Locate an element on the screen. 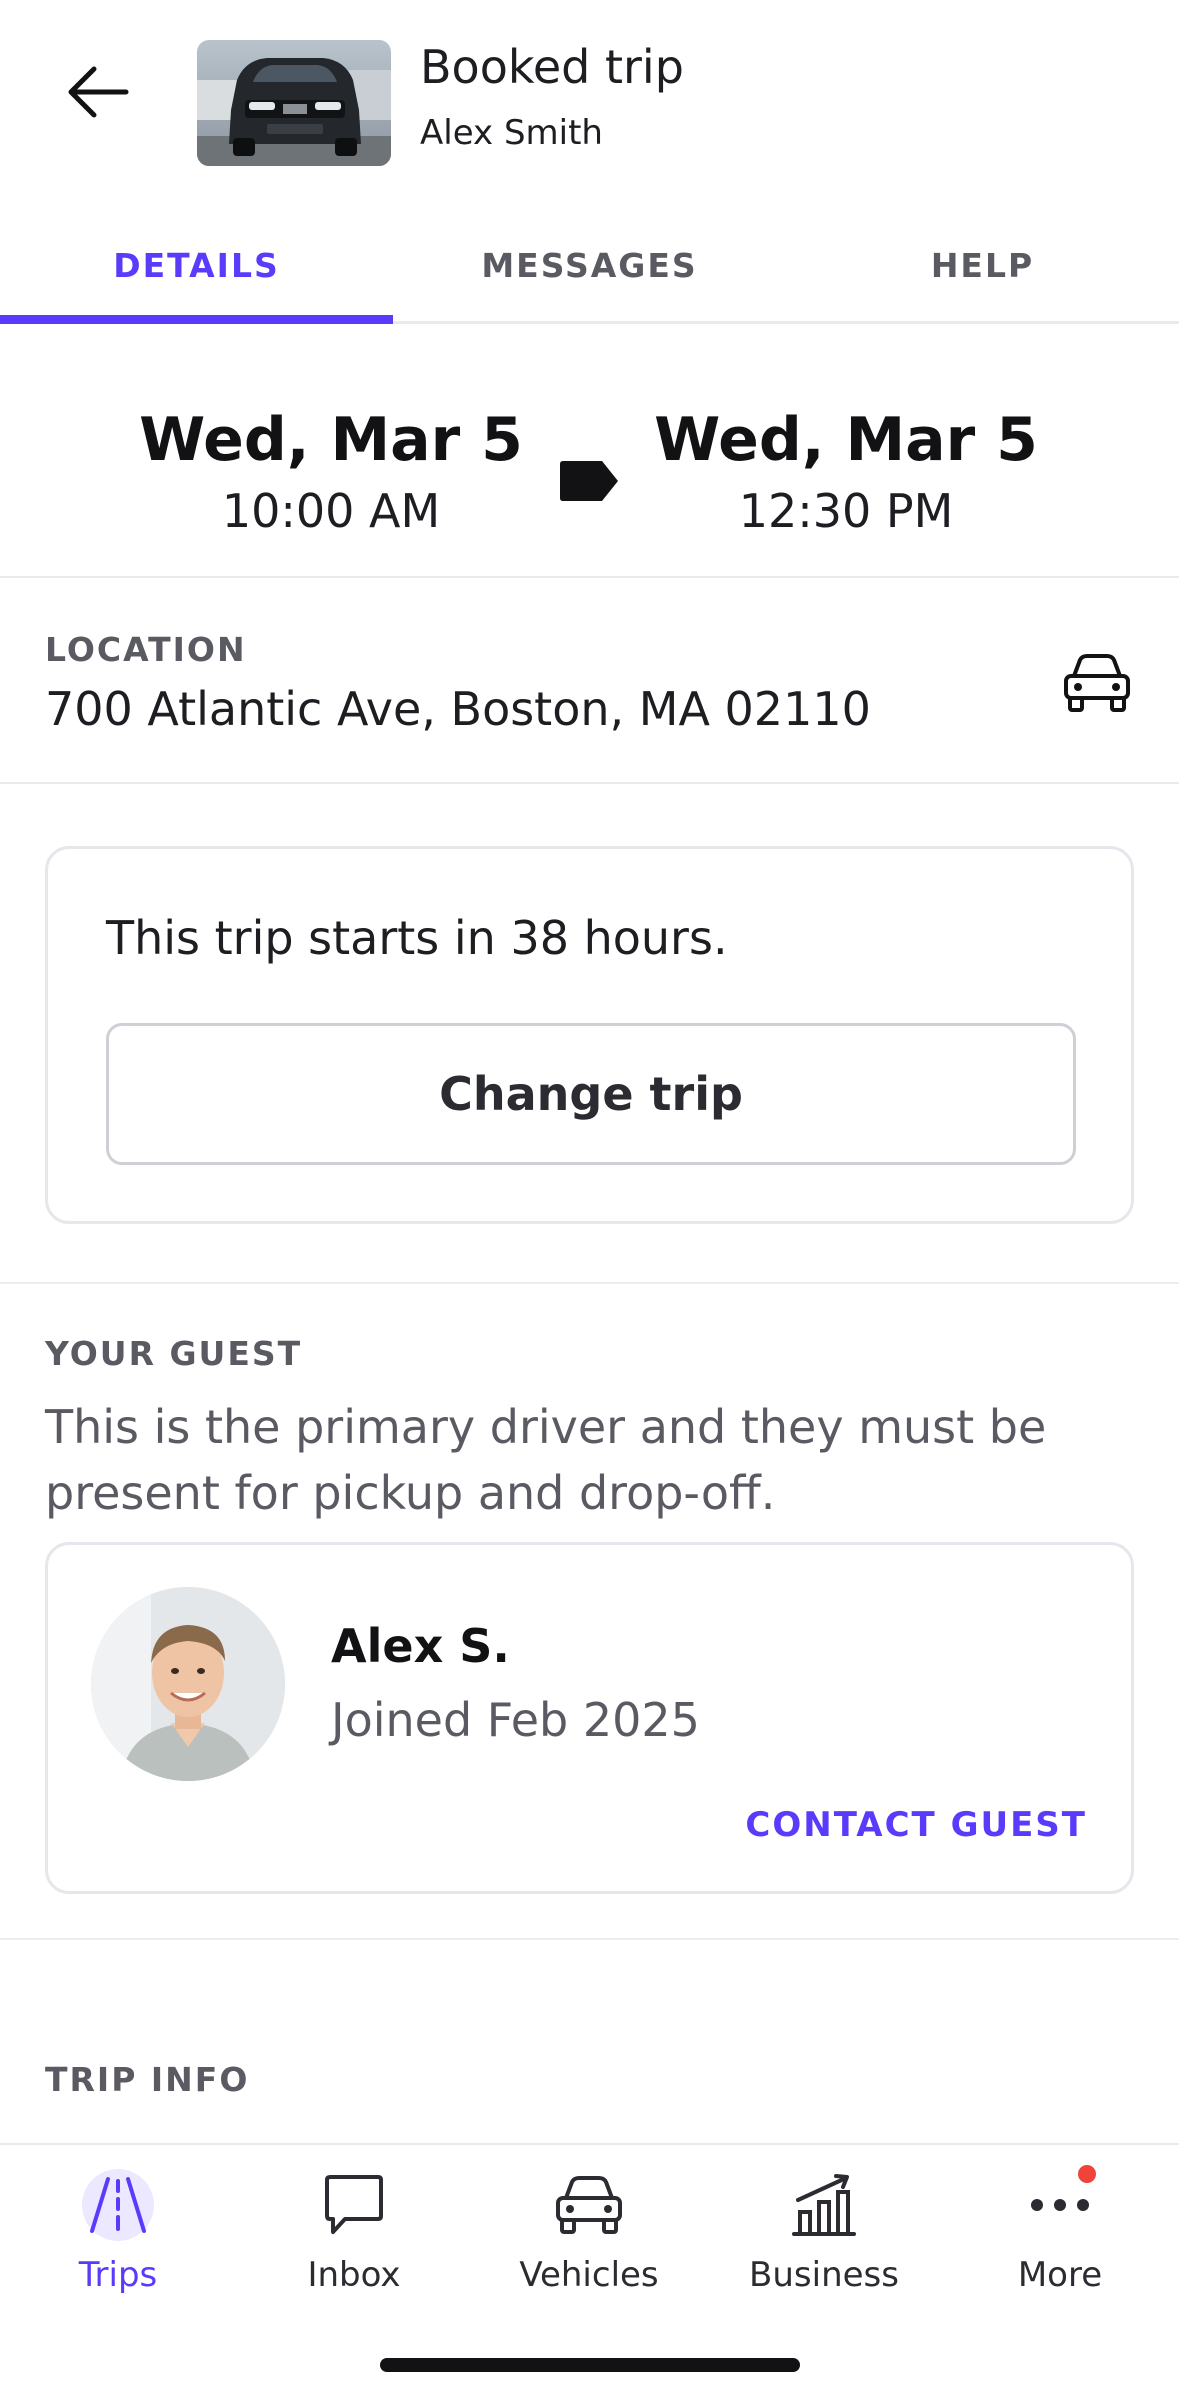 The width and height of the screenshot is (1179, 2396). trip-info-label: TRIP INFO is located at coordinates (147, 2079).